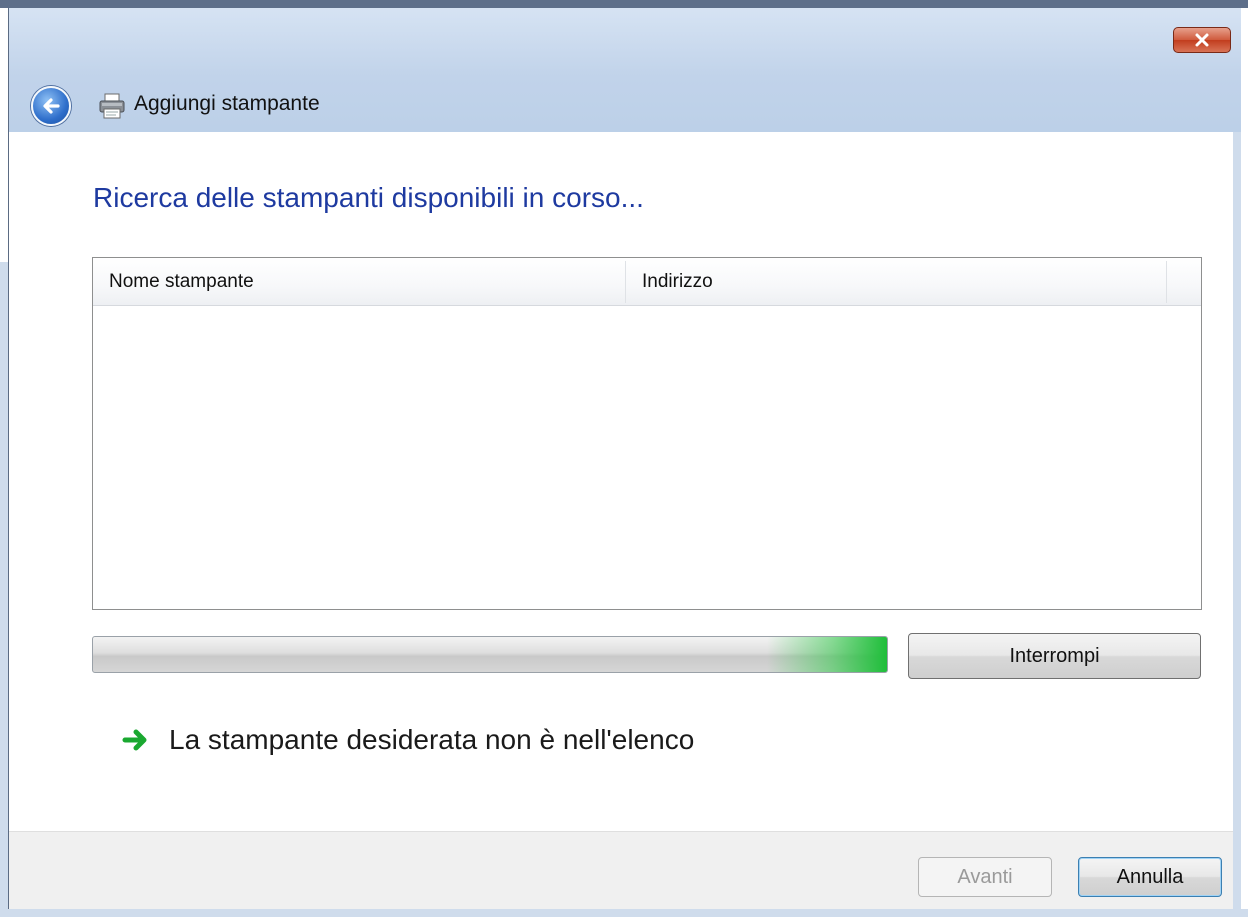 The height and width of the screenshot is (917, 1248). I want to click on close-icon, so click(1202, 40).